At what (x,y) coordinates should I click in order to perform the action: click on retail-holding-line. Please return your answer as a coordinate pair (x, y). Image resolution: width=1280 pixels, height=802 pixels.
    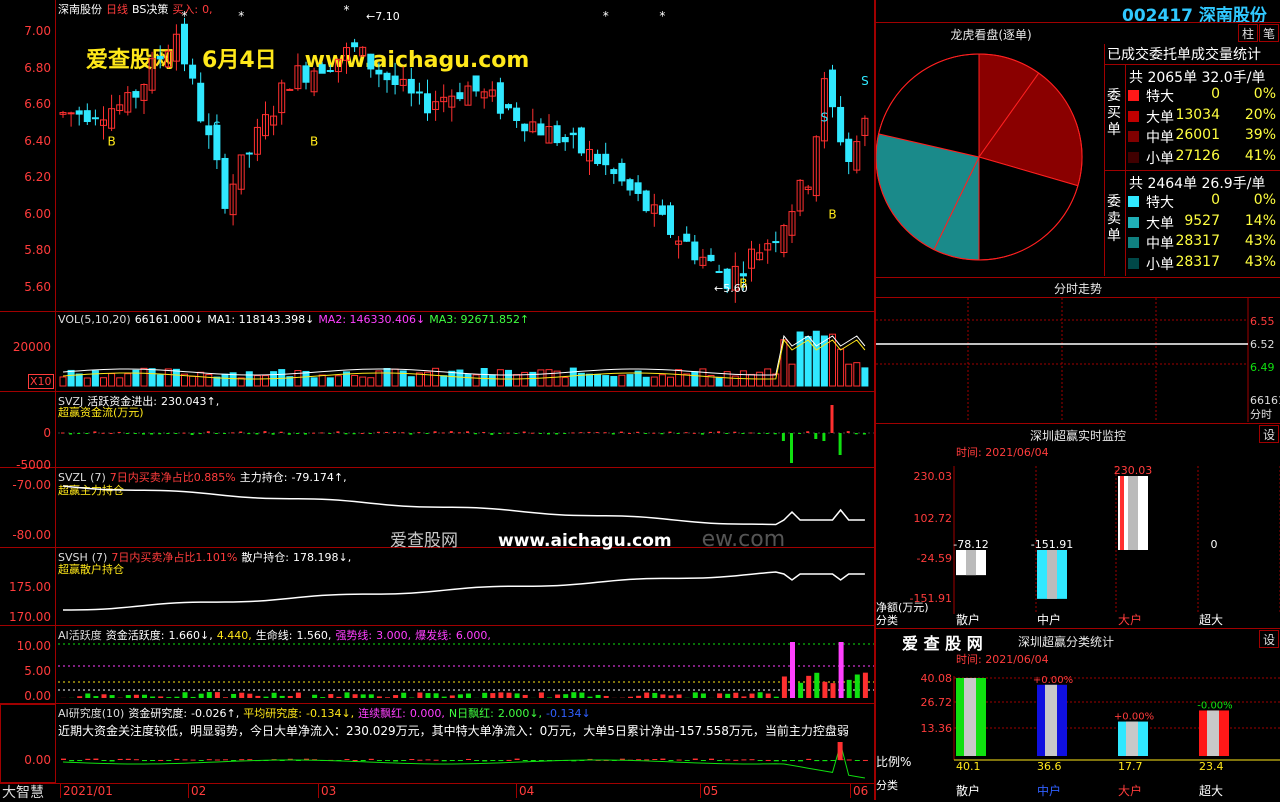
    Looking at the image, I should click on (464, 591).